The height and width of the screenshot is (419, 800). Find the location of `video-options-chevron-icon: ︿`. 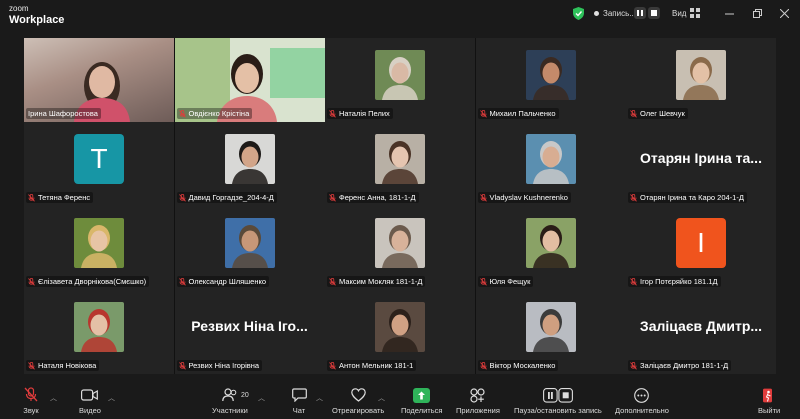

video-options-chevron-icon: ︿ is located at coordinates (111, 398).